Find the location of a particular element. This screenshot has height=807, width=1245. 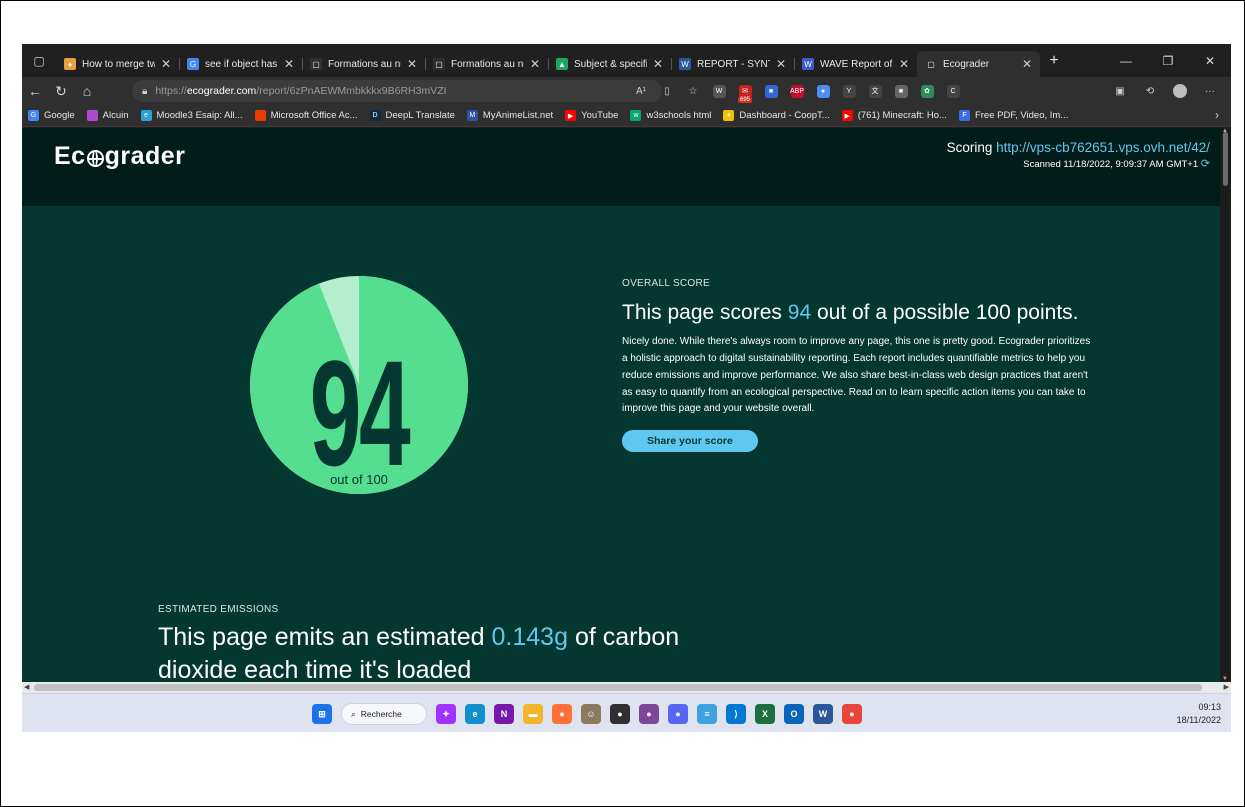

bookmark-item: w w3schools html is located at coordinates (670, 115).